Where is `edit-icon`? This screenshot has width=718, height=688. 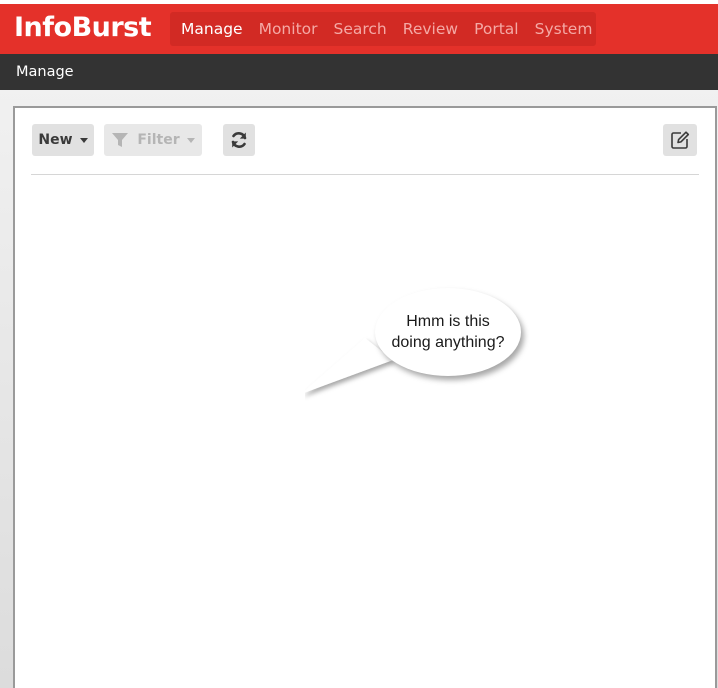 edit-icon is located at coordinates (680, 140).